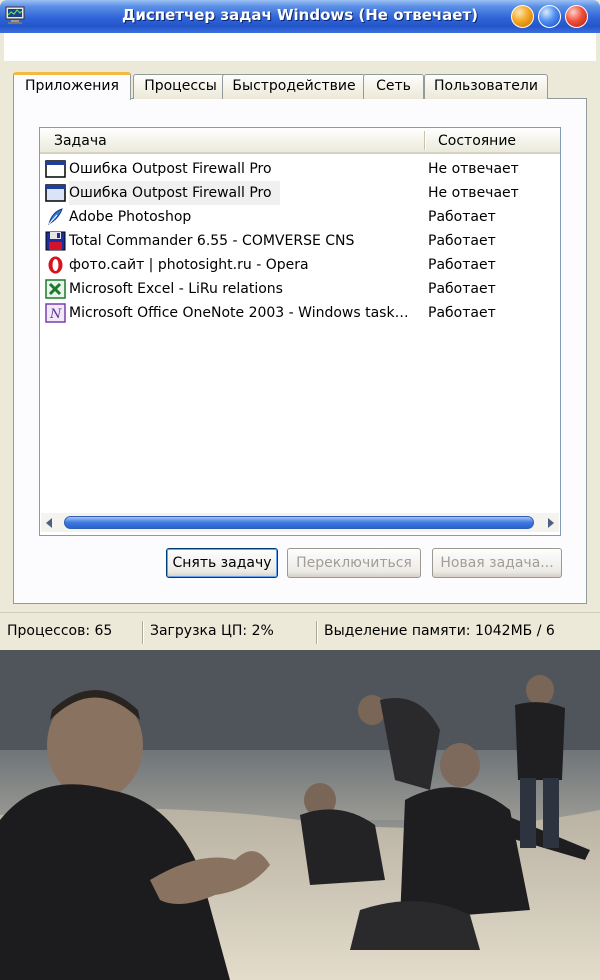 Image resolution: width=600 pixels, height=980 pixels. Describe the element at coordinates (522, 16) in the screenshot. I see `minimize-button` at that location.